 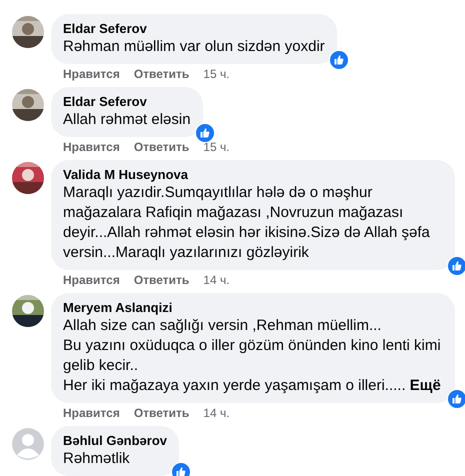 I want to click on comment-text: Maraqlı yazıdir.Sumqayıtlılar hələ də o məşhur mağazalara Rafiqin mağazası ,Novruzun mağazası deyir...Allah rəhmət eləsin hər ikisinə.Sizə də Allah şəfa versin...Maraqlı yazılarınızı gözləyirik, so click(x=247, y=223).